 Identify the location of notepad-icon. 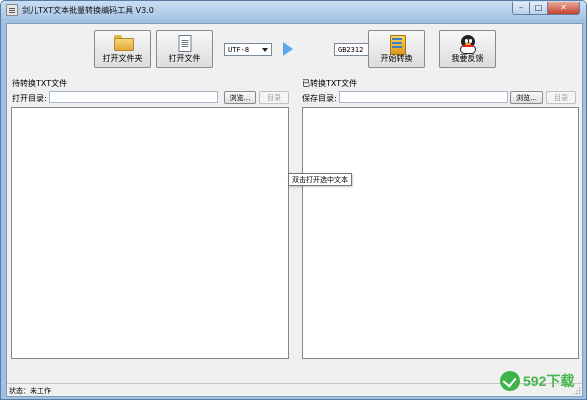
(12, 10).